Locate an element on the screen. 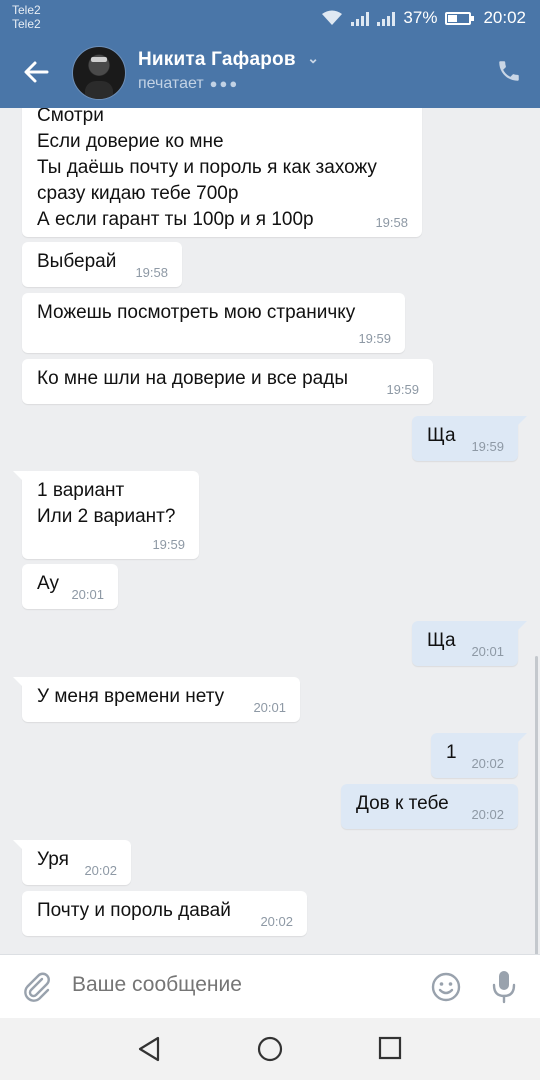 The width and height of the screenshot is (540, 1080). message-input is located at coordinates (242, 985).